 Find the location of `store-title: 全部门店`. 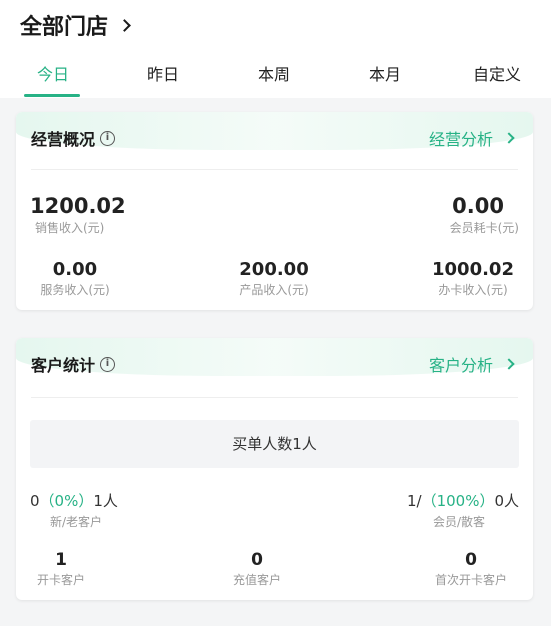

store-title: 全部门店 is located at coordinates (64, 27).